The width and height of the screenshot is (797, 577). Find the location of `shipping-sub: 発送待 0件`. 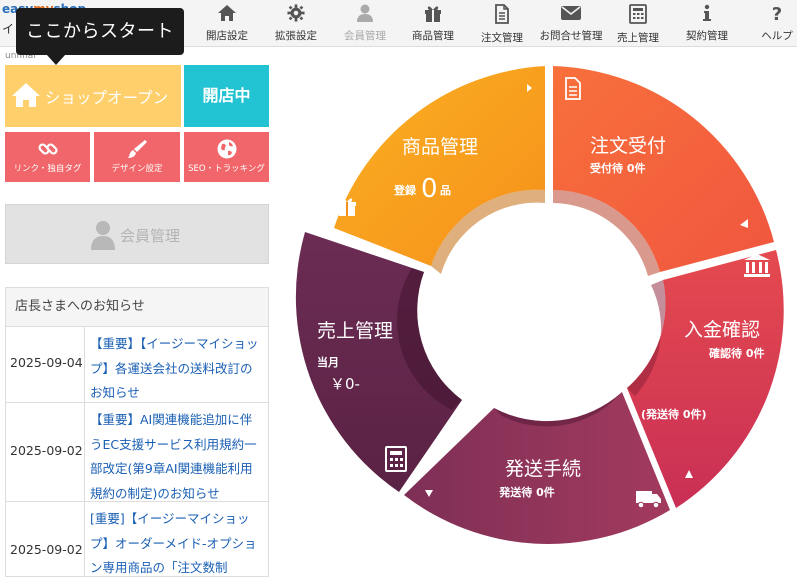

shipping-sub: 発送待 0件 is located at coordinates (526, 492).